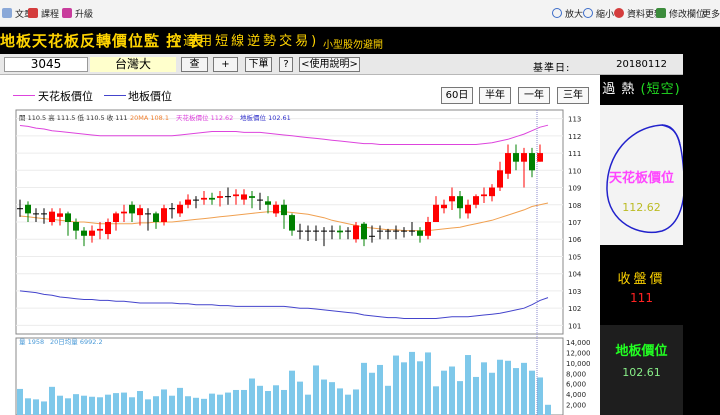 The width and height of the screenshot is (720, 415). Describe the element at coordinates (680, 13) in the screenshot. I see `menu-item-edit-columns: 修改欄位` at that location.